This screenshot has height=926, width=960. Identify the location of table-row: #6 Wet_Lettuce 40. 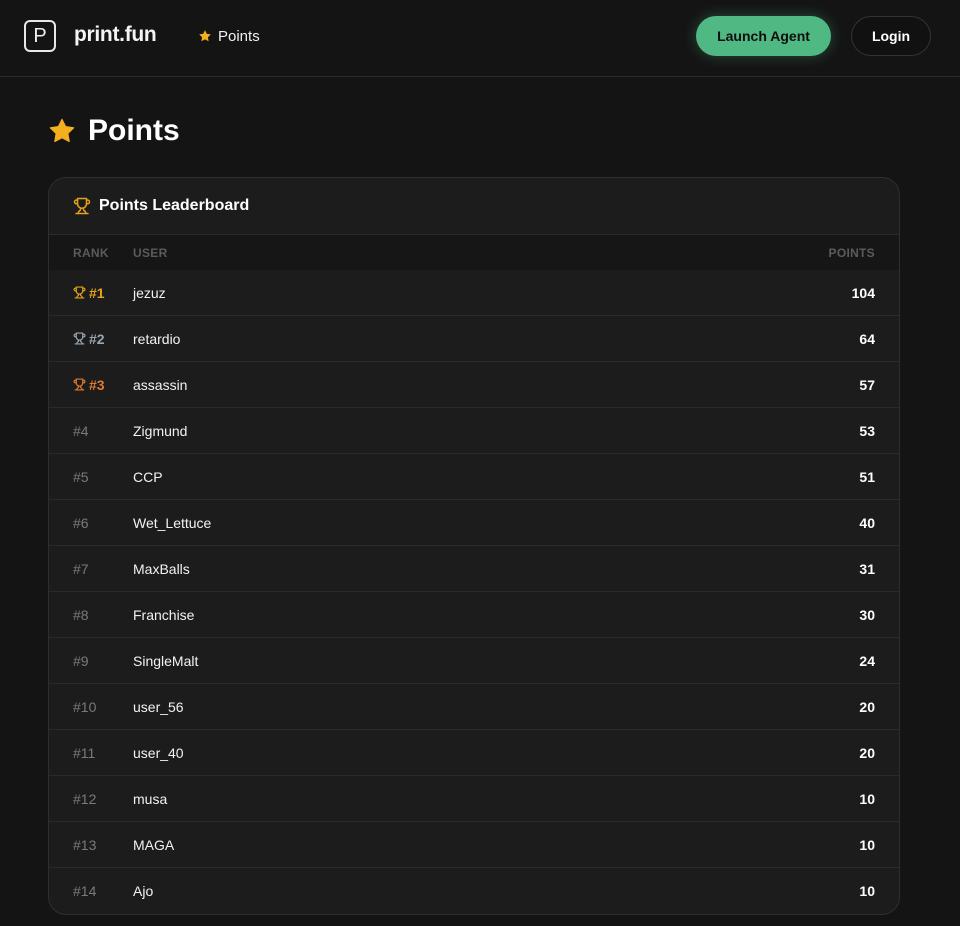
(474, 523).